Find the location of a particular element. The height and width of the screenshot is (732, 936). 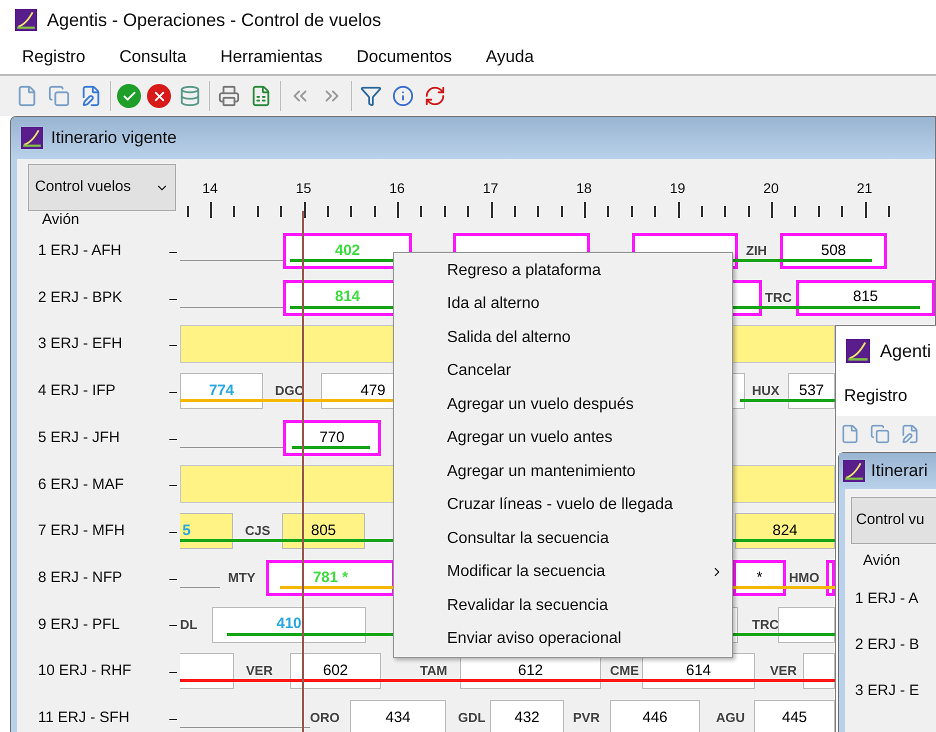

flight-block: 537 is located at coordinates (811, 391).